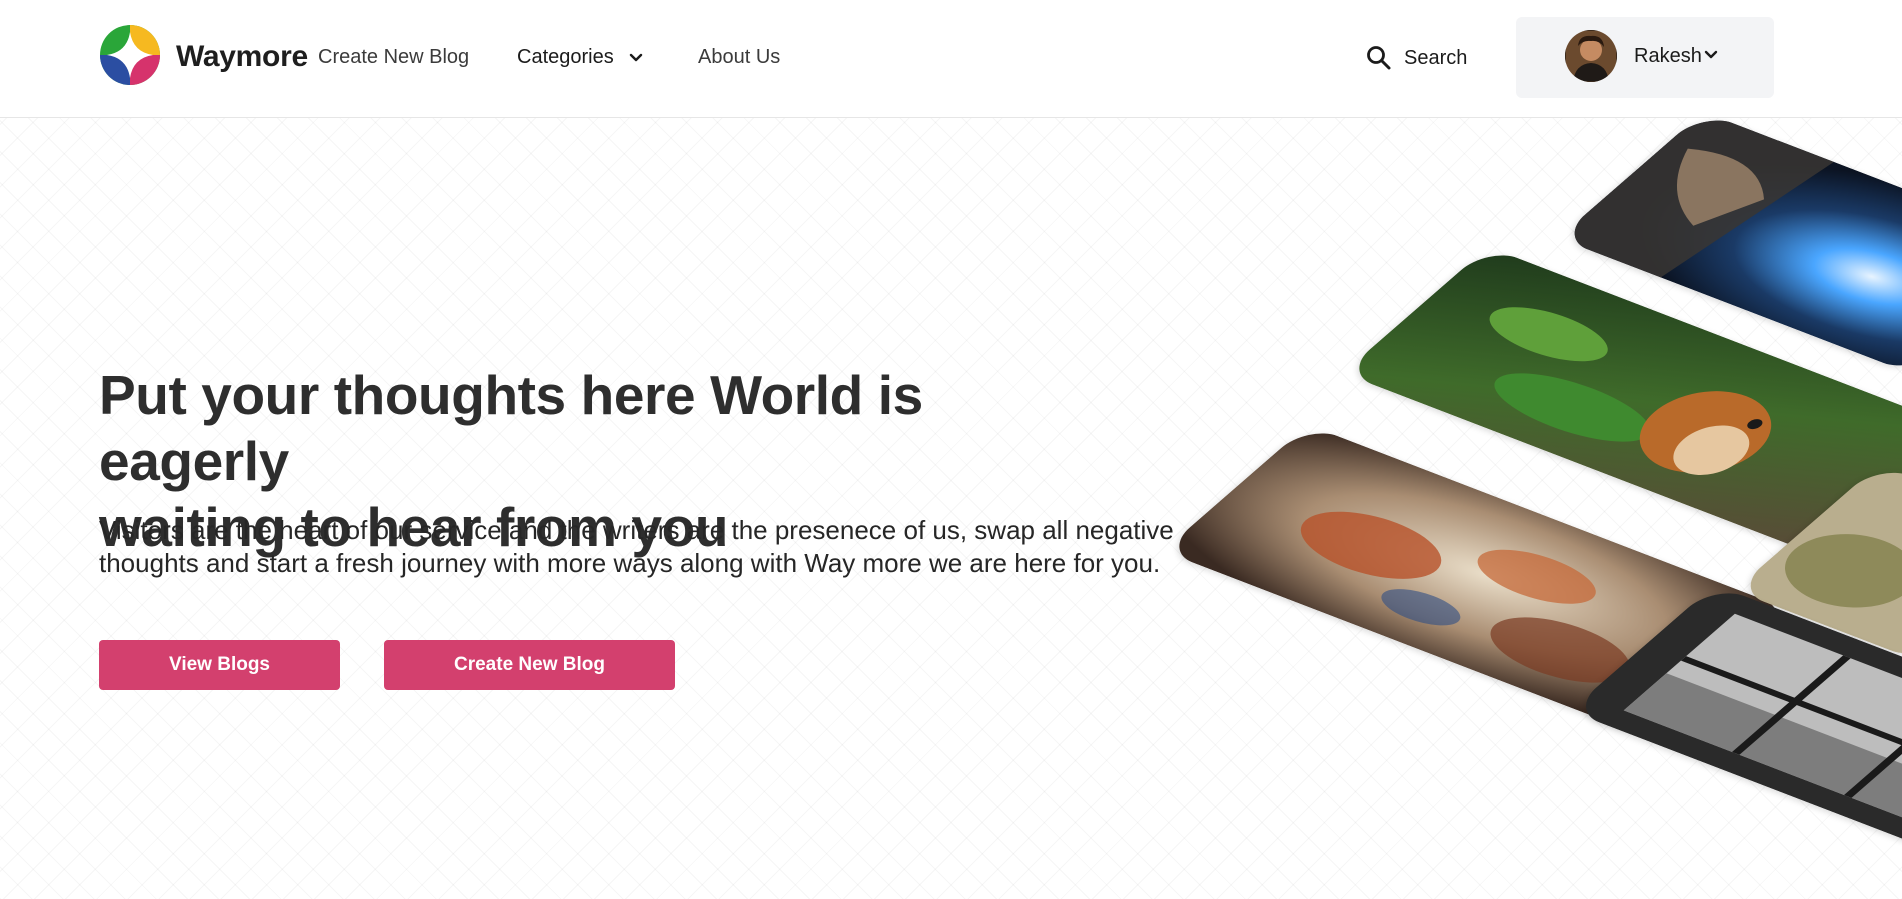  What do you see at coordinates (219, 665) in the screenshot?
I see `view-blogs-button: View Blogs` at bounding box center [219, 665].